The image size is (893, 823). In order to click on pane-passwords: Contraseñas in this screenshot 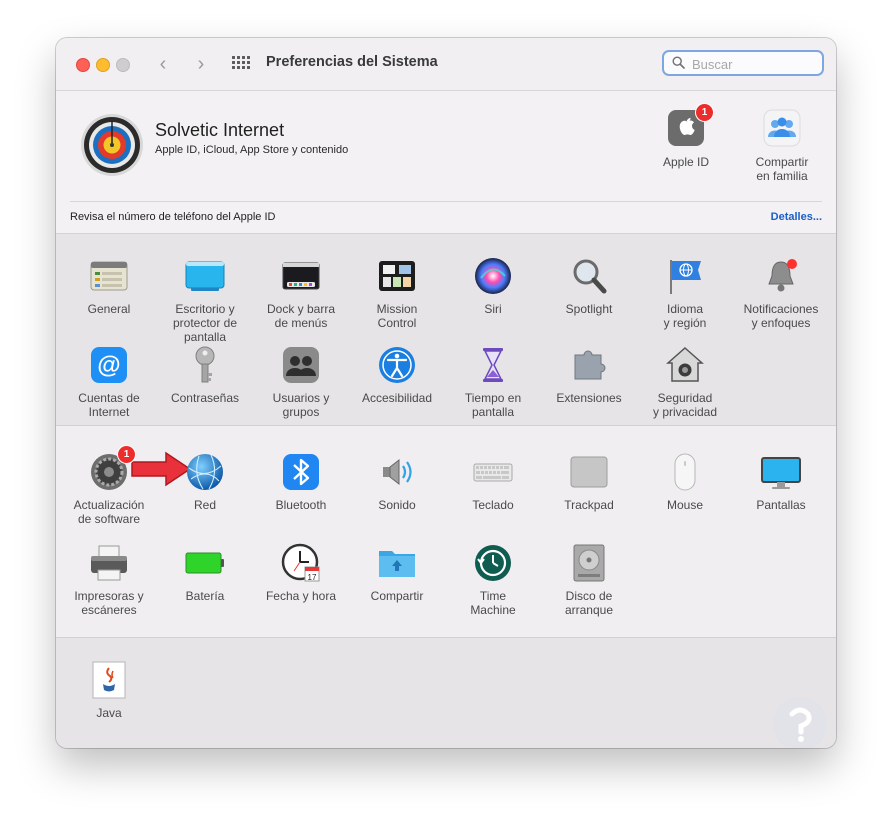, I will do `click(205, 375)`.